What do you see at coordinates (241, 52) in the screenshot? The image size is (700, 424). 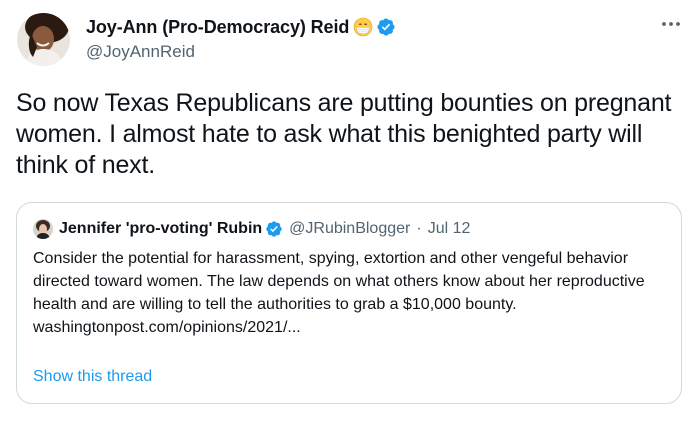 I see `author-handle: @JoyAnnReid` at bounding box center [241, 52].